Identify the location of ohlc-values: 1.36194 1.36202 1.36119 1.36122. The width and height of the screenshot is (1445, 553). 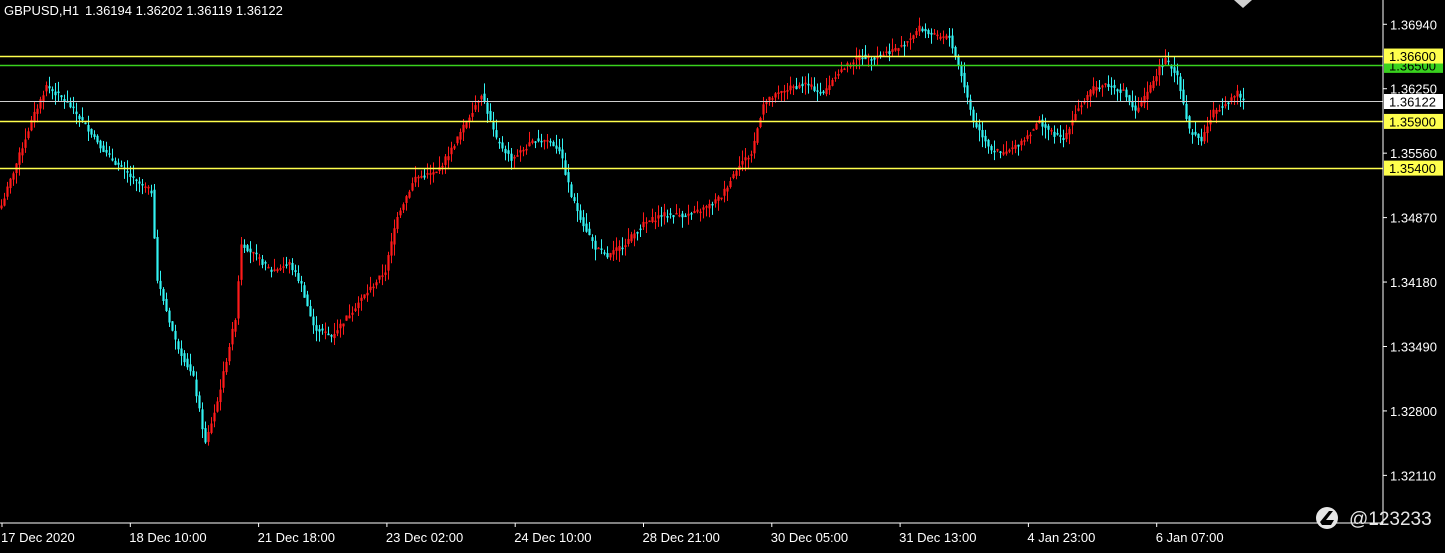
(184, 10).